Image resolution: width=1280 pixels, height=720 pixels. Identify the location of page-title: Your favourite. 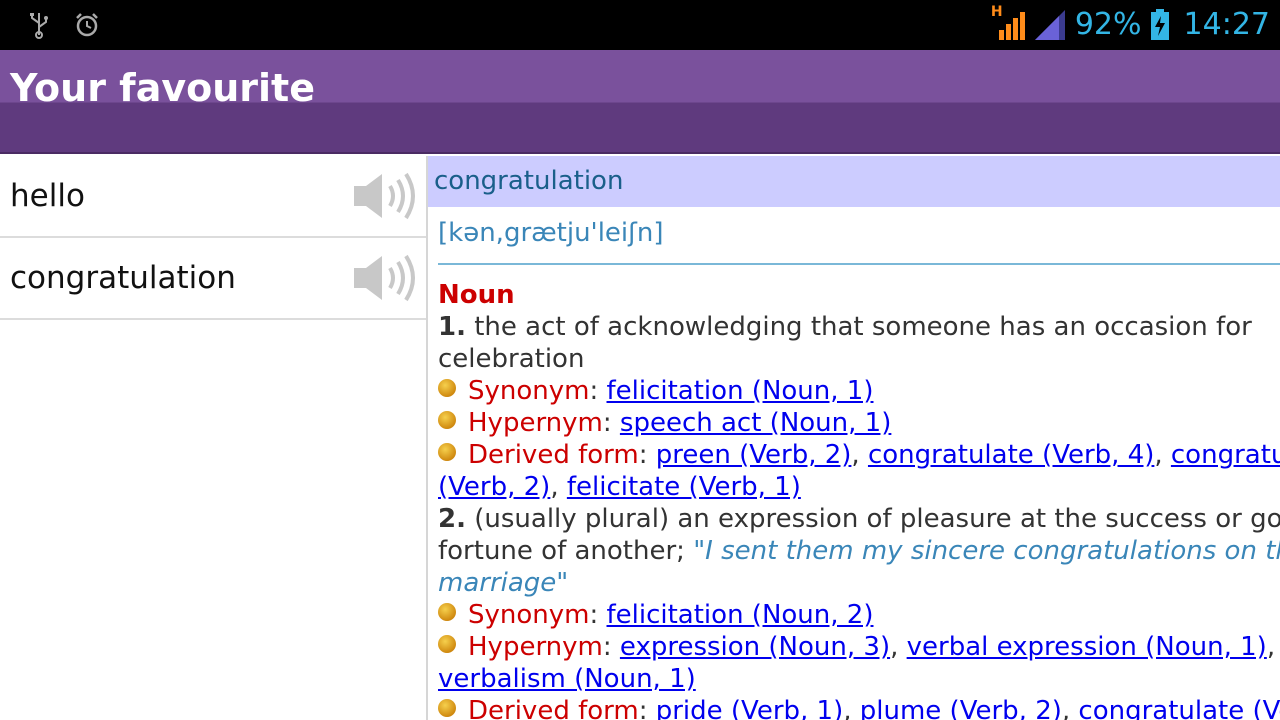
(162, 88).